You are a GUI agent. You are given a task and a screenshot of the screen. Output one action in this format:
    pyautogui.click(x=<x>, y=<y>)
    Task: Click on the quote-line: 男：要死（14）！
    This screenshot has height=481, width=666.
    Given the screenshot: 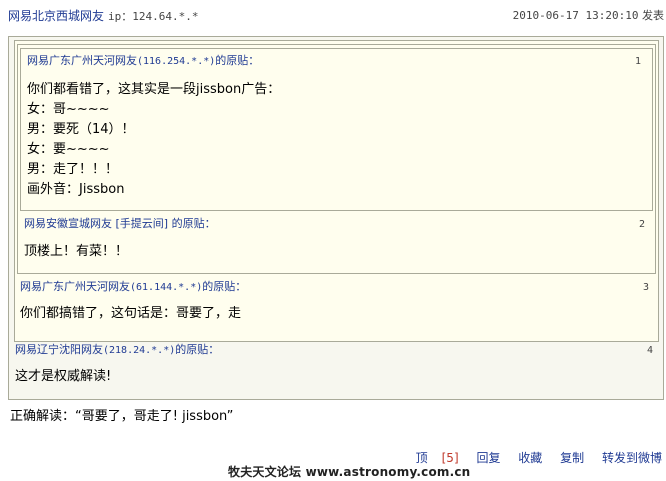 What is the action you would take?
    pyautogui.click(x=81, y=129)
    